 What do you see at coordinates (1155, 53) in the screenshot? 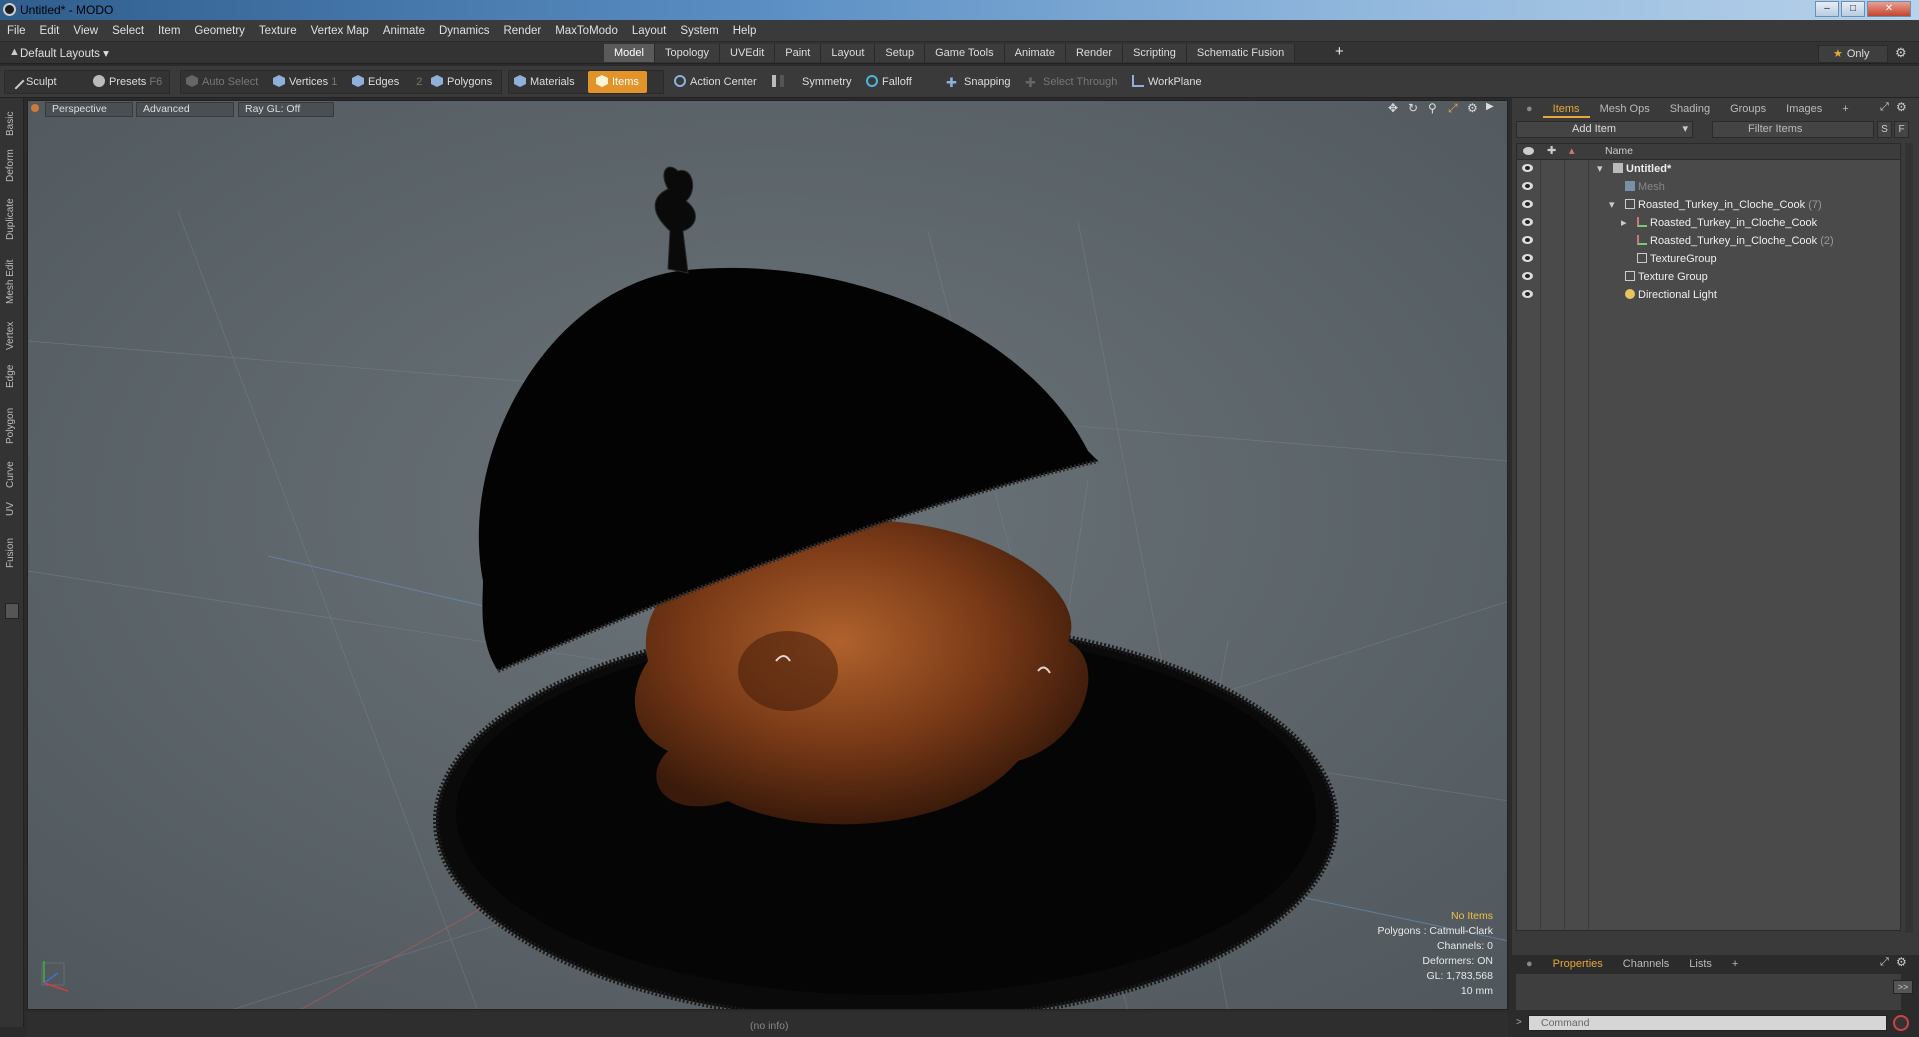
I see `tab-scripting: Scripting` at bounding box center [1155, 53].